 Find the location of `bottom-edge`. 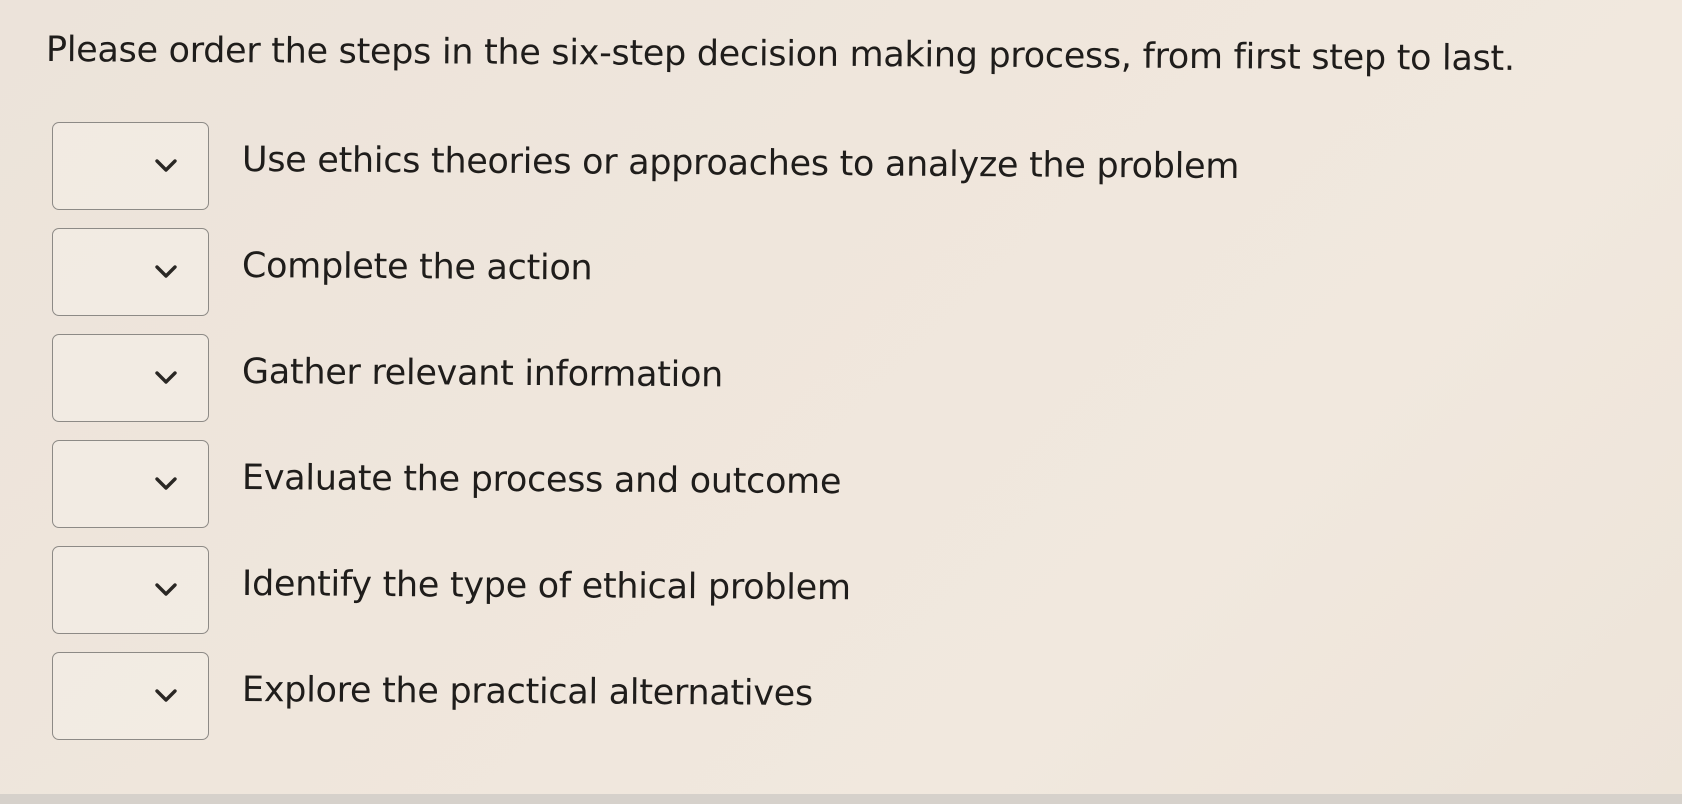

bottom-edge is located at coordinates (841, 799).